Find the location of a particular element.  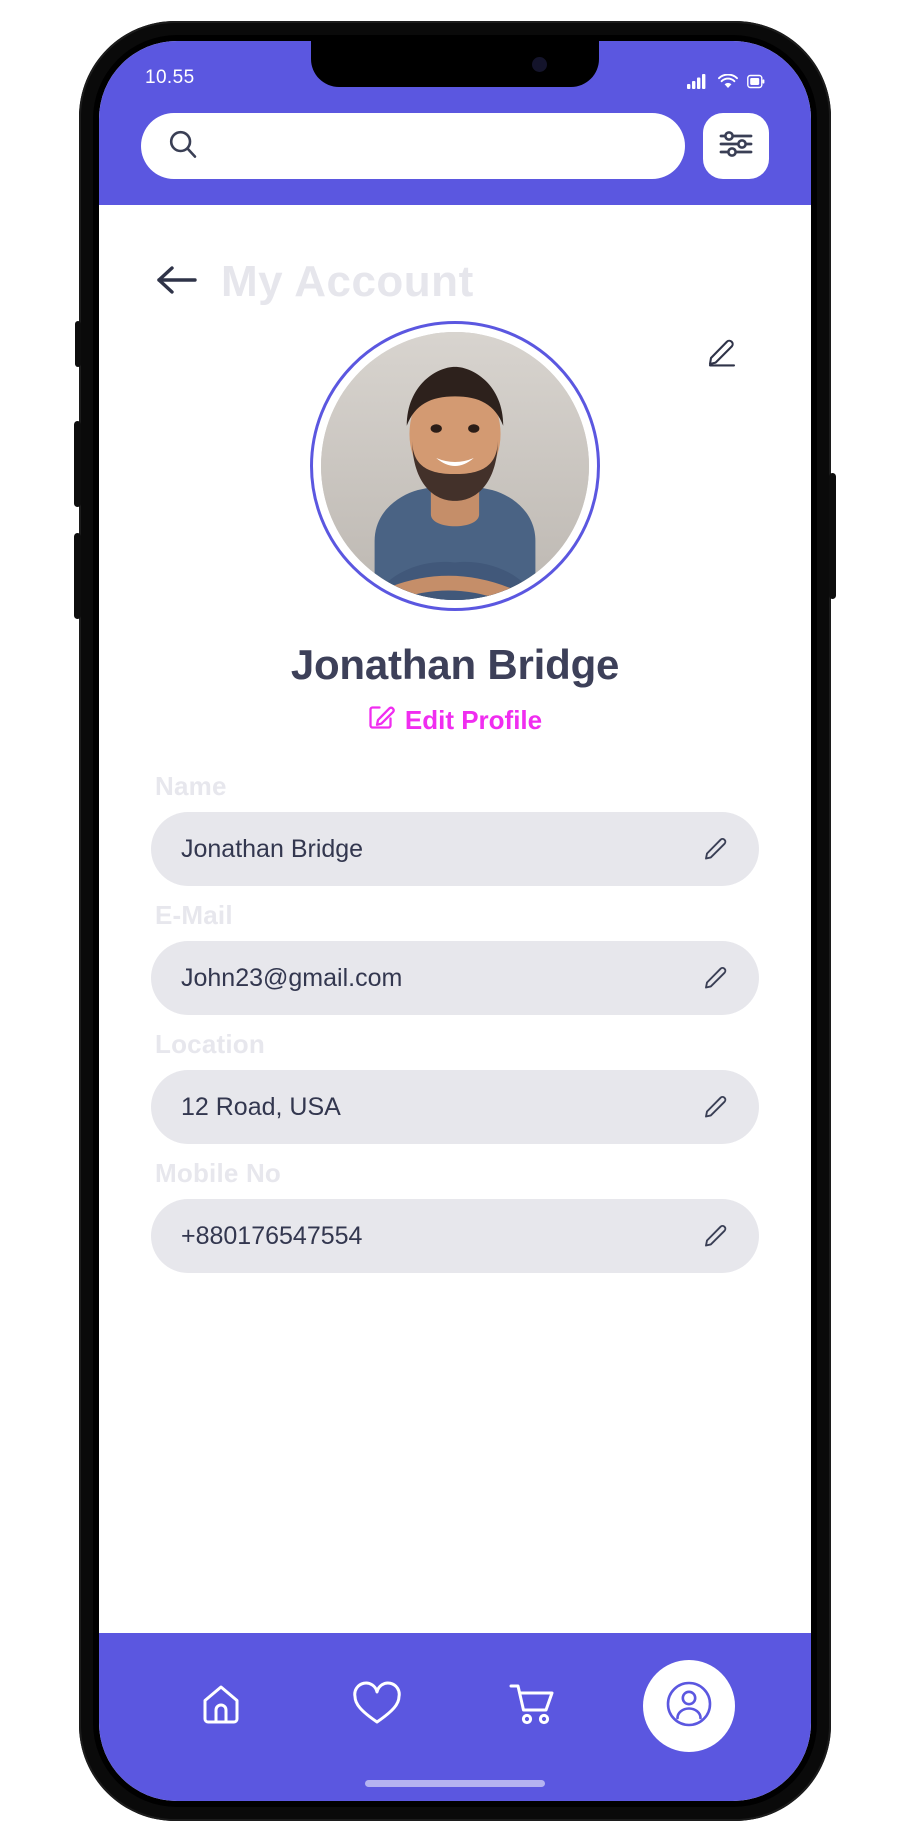

filter-button is located at coordinates (736, 146).